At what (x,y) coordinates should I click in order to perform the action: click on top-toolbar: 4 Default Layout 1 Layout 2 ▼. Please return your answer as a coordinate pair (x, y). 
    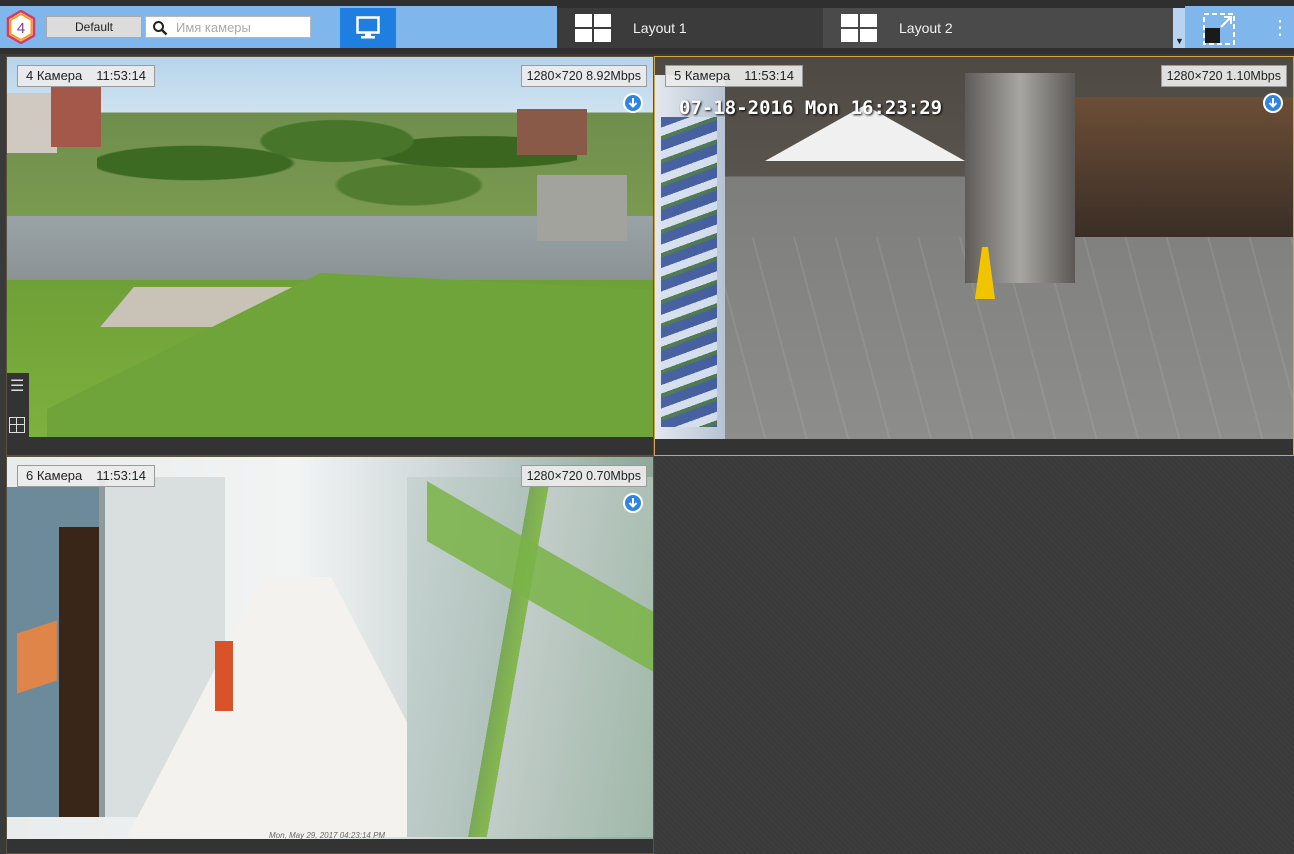
    Looking at the image, I should click on (647, 27).